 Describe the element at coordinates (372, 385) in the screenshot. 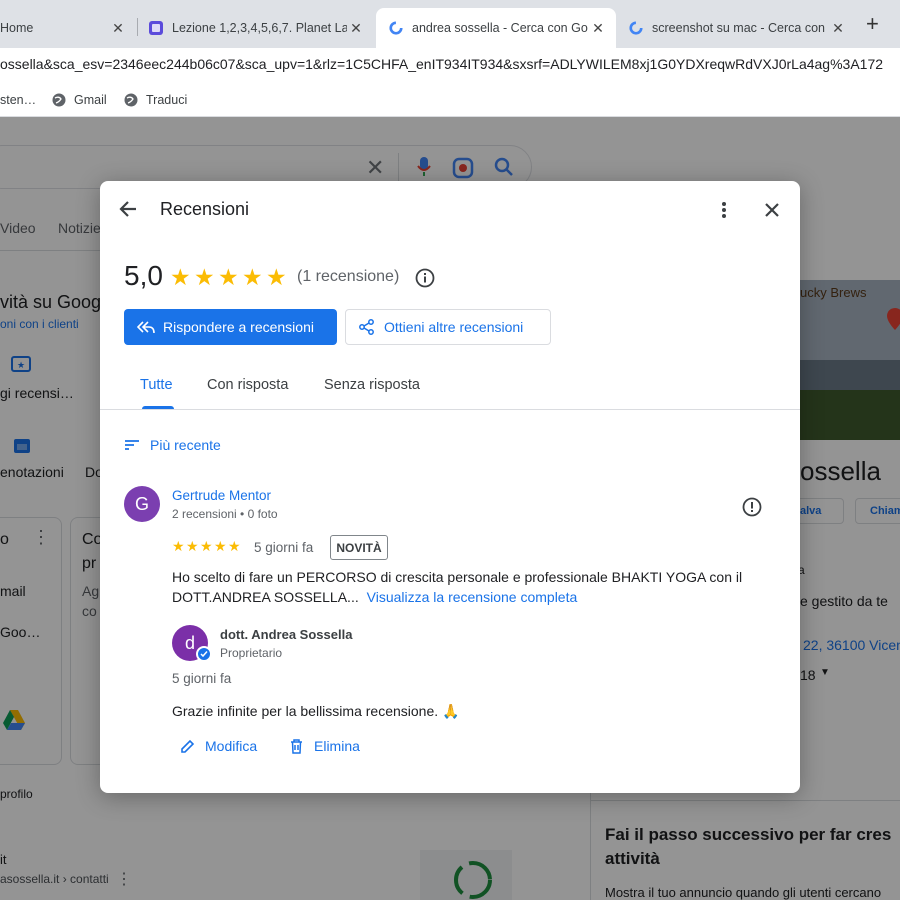

I see `tab-without-reply: Senza risposta` at that location.